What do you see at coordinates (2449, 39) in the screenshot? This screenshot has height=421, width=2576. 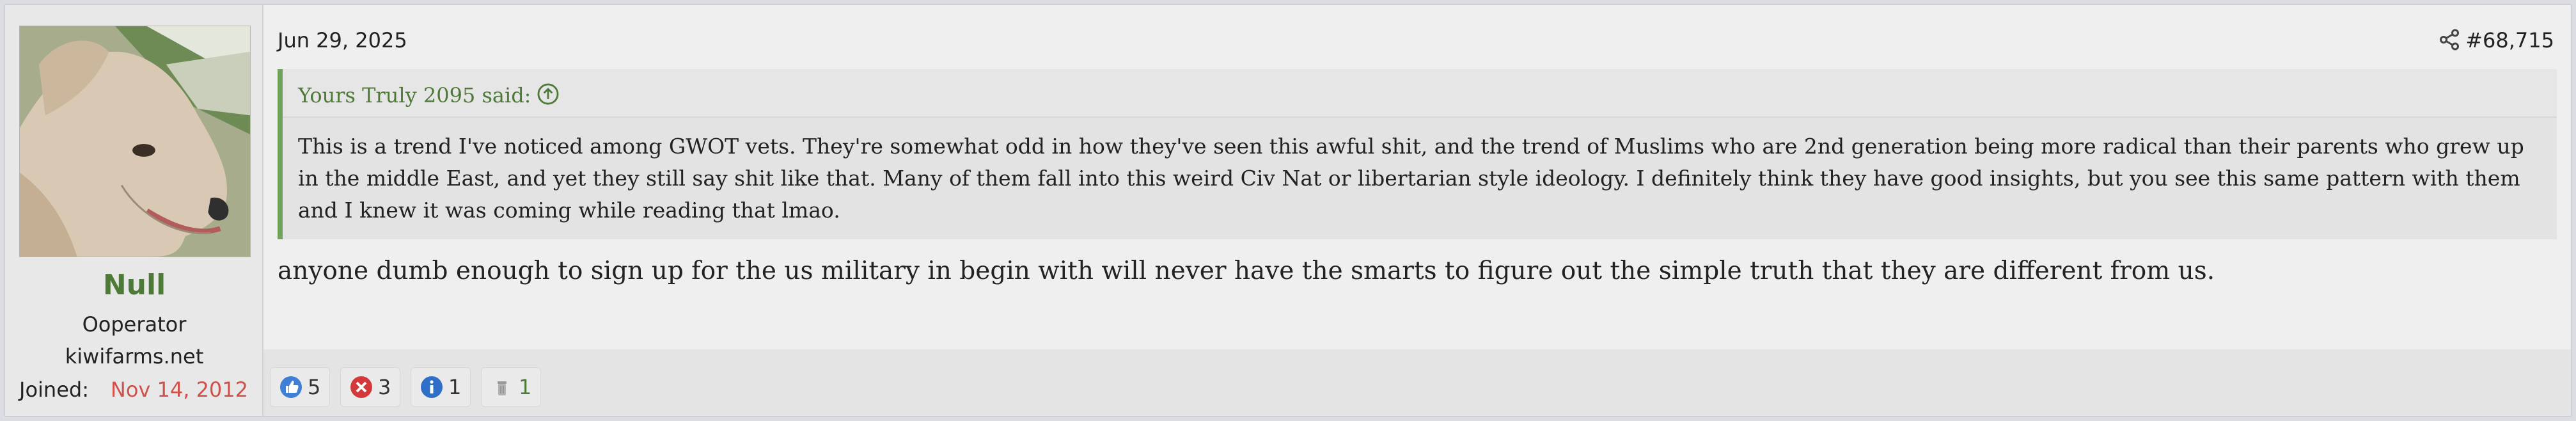 I see `share-icon` at bounding box center [2449, 39].